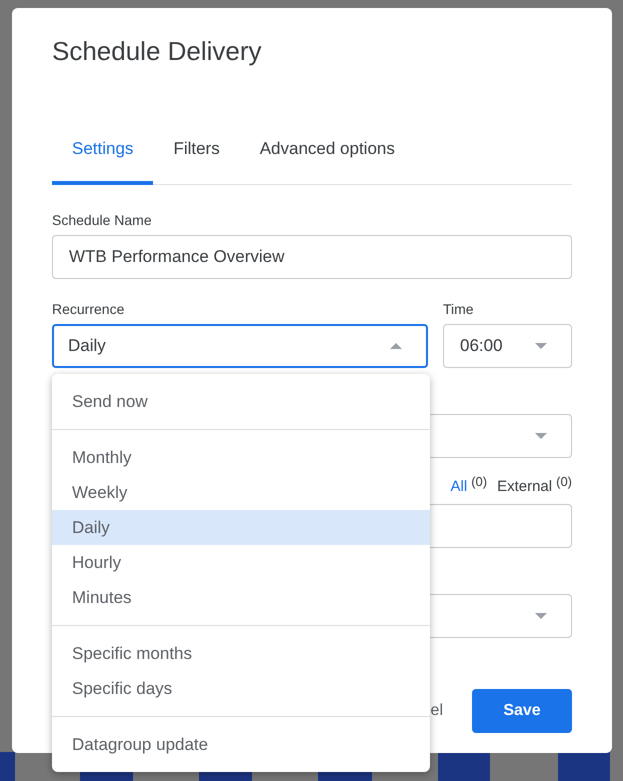 The width and height of the screenshot is (623, 781). What do you see at coordinates (459, 308) in the screenshot?
I see `field-label: Time` at bounding box center [459, 308].